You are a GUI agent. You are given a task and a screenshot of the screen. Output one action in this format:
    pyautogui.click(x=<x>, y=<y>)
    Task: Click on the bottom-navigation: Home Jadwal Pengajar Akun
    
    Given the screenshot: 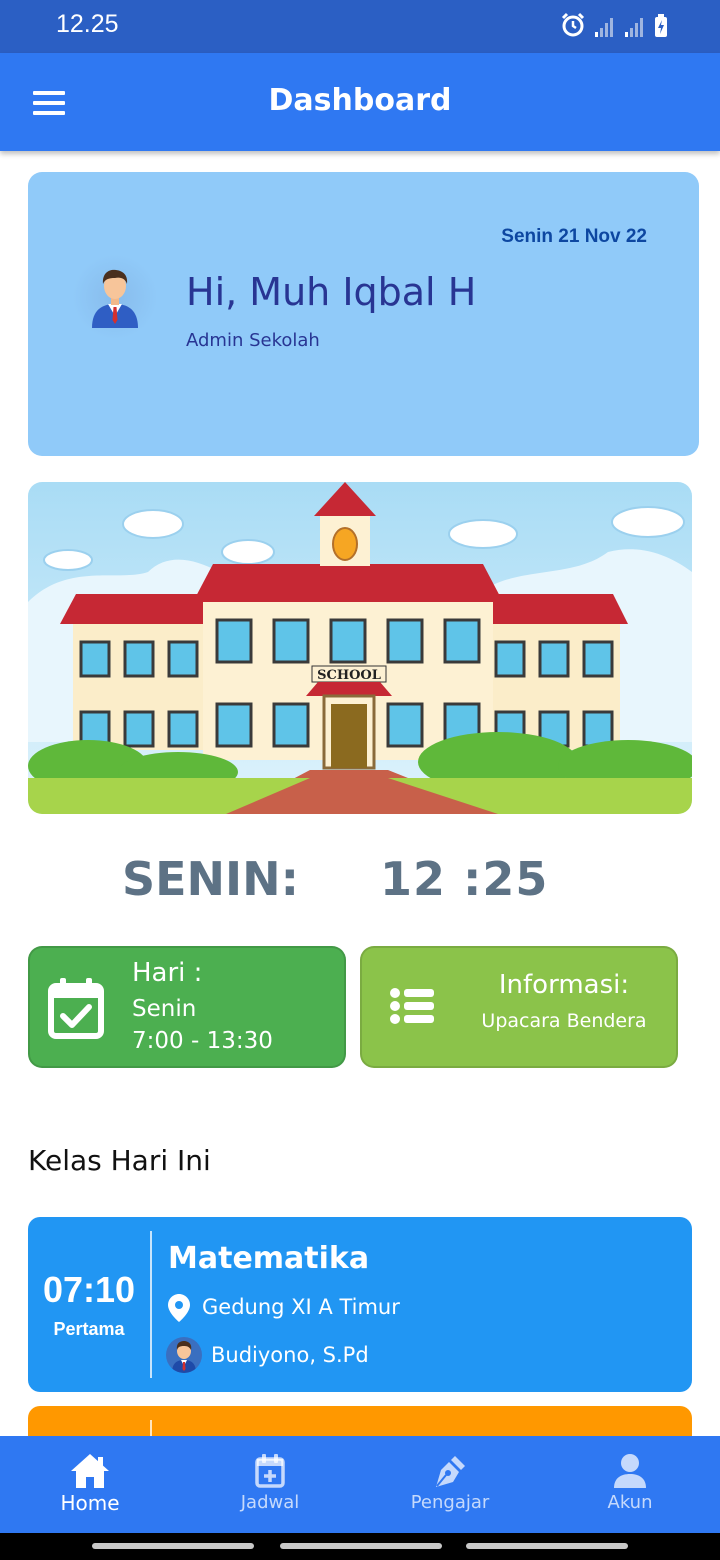 What is the action you would take?
    pyautogui.click(x=360, y=1484)
    